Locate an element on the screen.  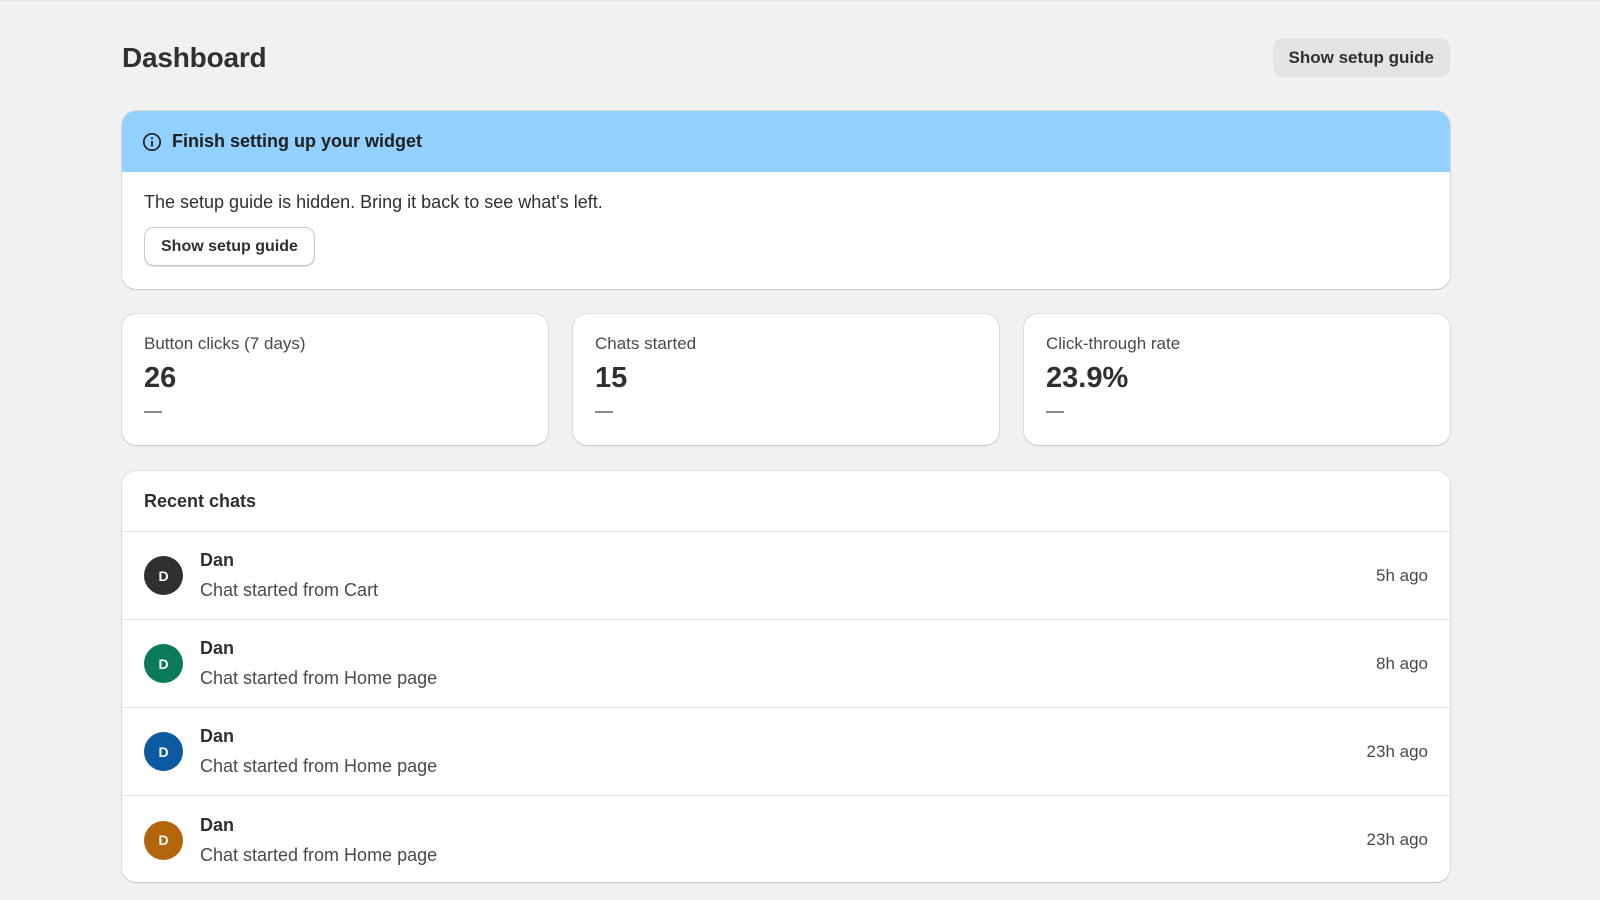
banner-header: Finish setting up your widget is located at coordinates (786, 141).